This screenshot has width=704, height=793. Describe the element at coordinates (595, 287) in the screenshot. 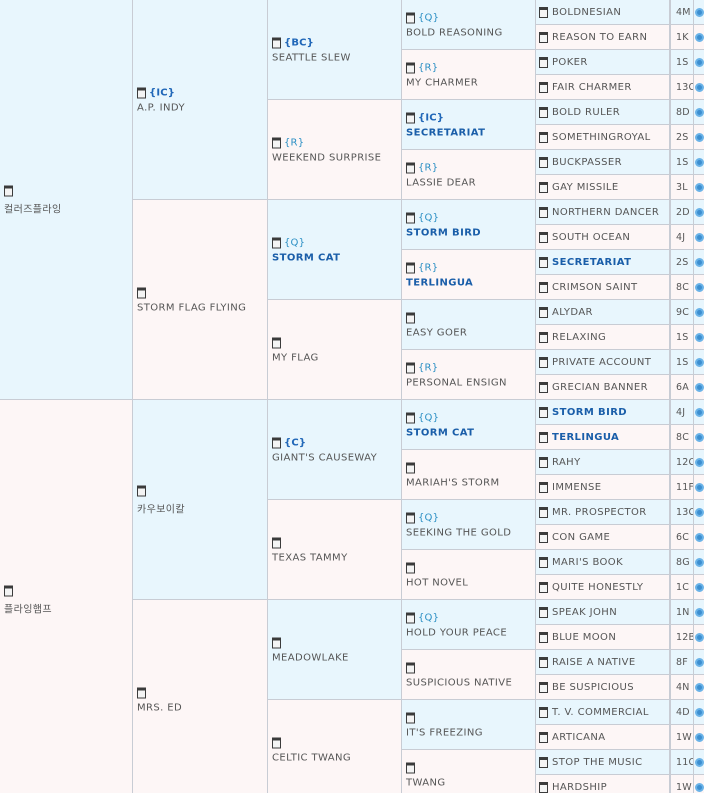

I see `horse-name-link: CRIMSON SAINT` at that location.